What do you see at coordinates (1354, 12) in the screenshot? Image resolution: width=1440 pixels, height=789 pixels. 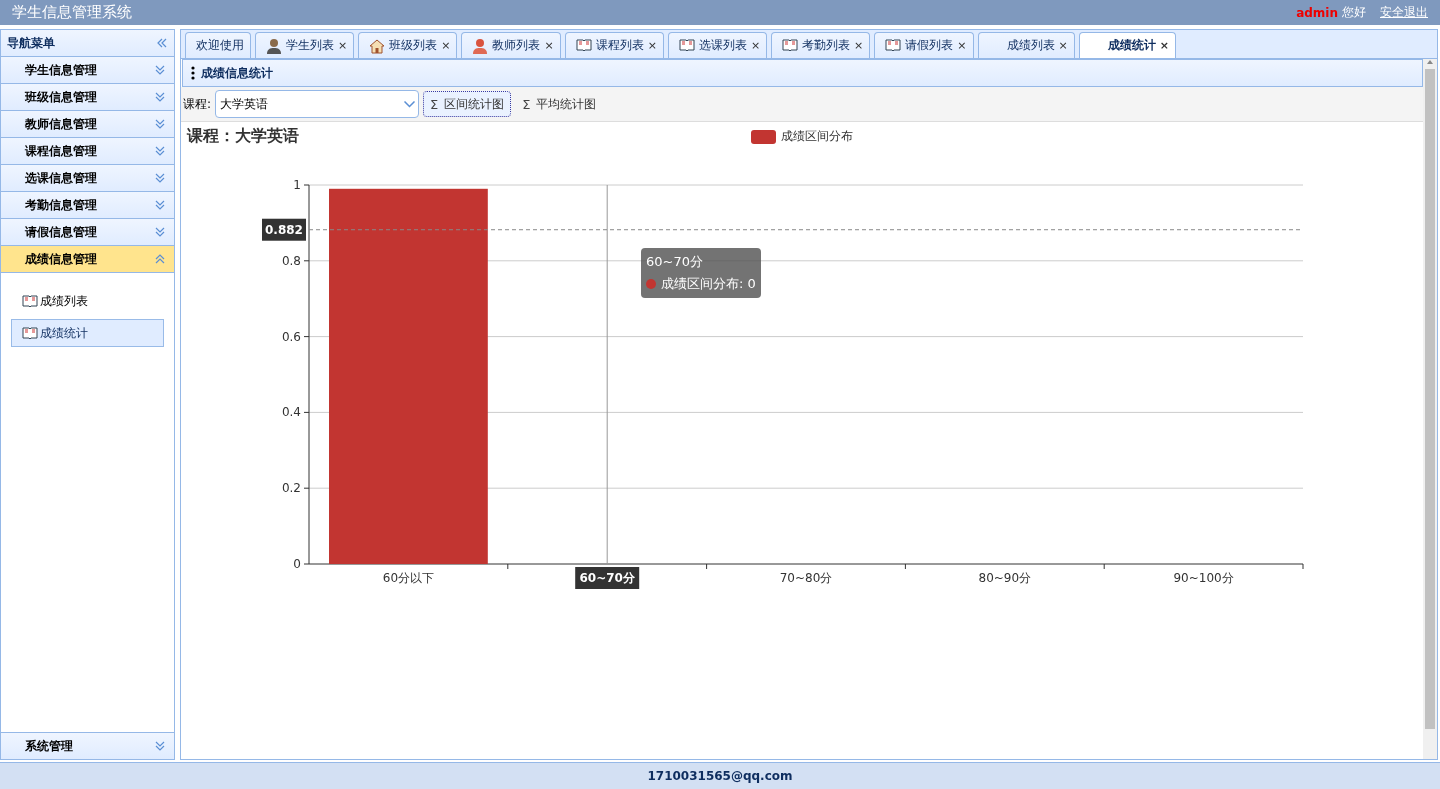 I see `greeting: 您好` at bounding box center [1354, 12].